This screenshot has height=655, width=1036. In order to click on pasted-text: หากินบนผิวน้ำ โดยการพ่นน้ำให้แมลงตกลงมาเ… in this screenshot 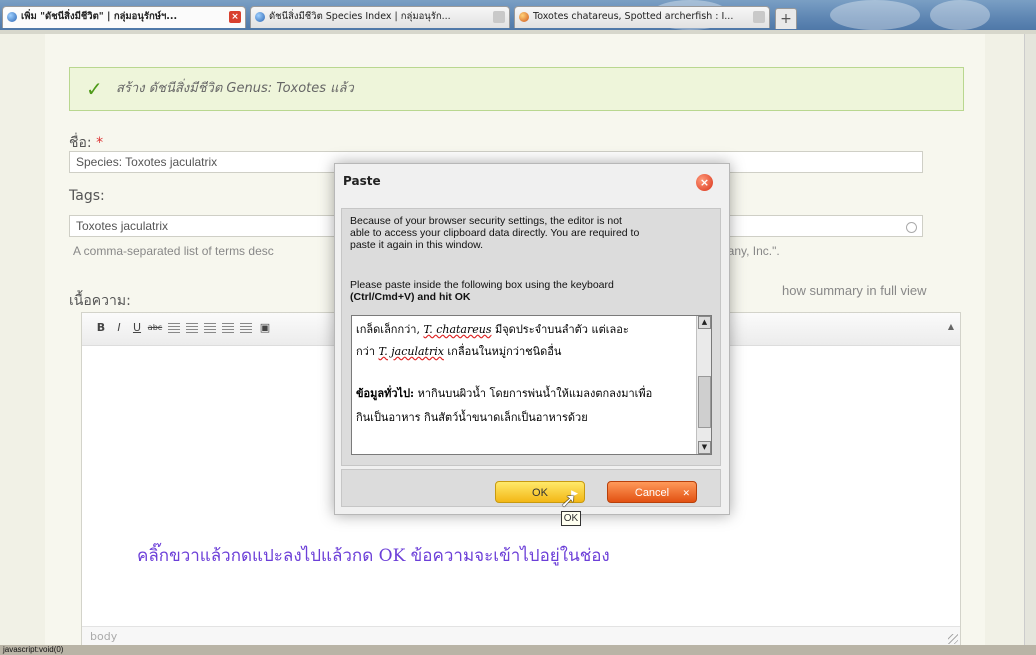, I will do `click(535, 393)`.